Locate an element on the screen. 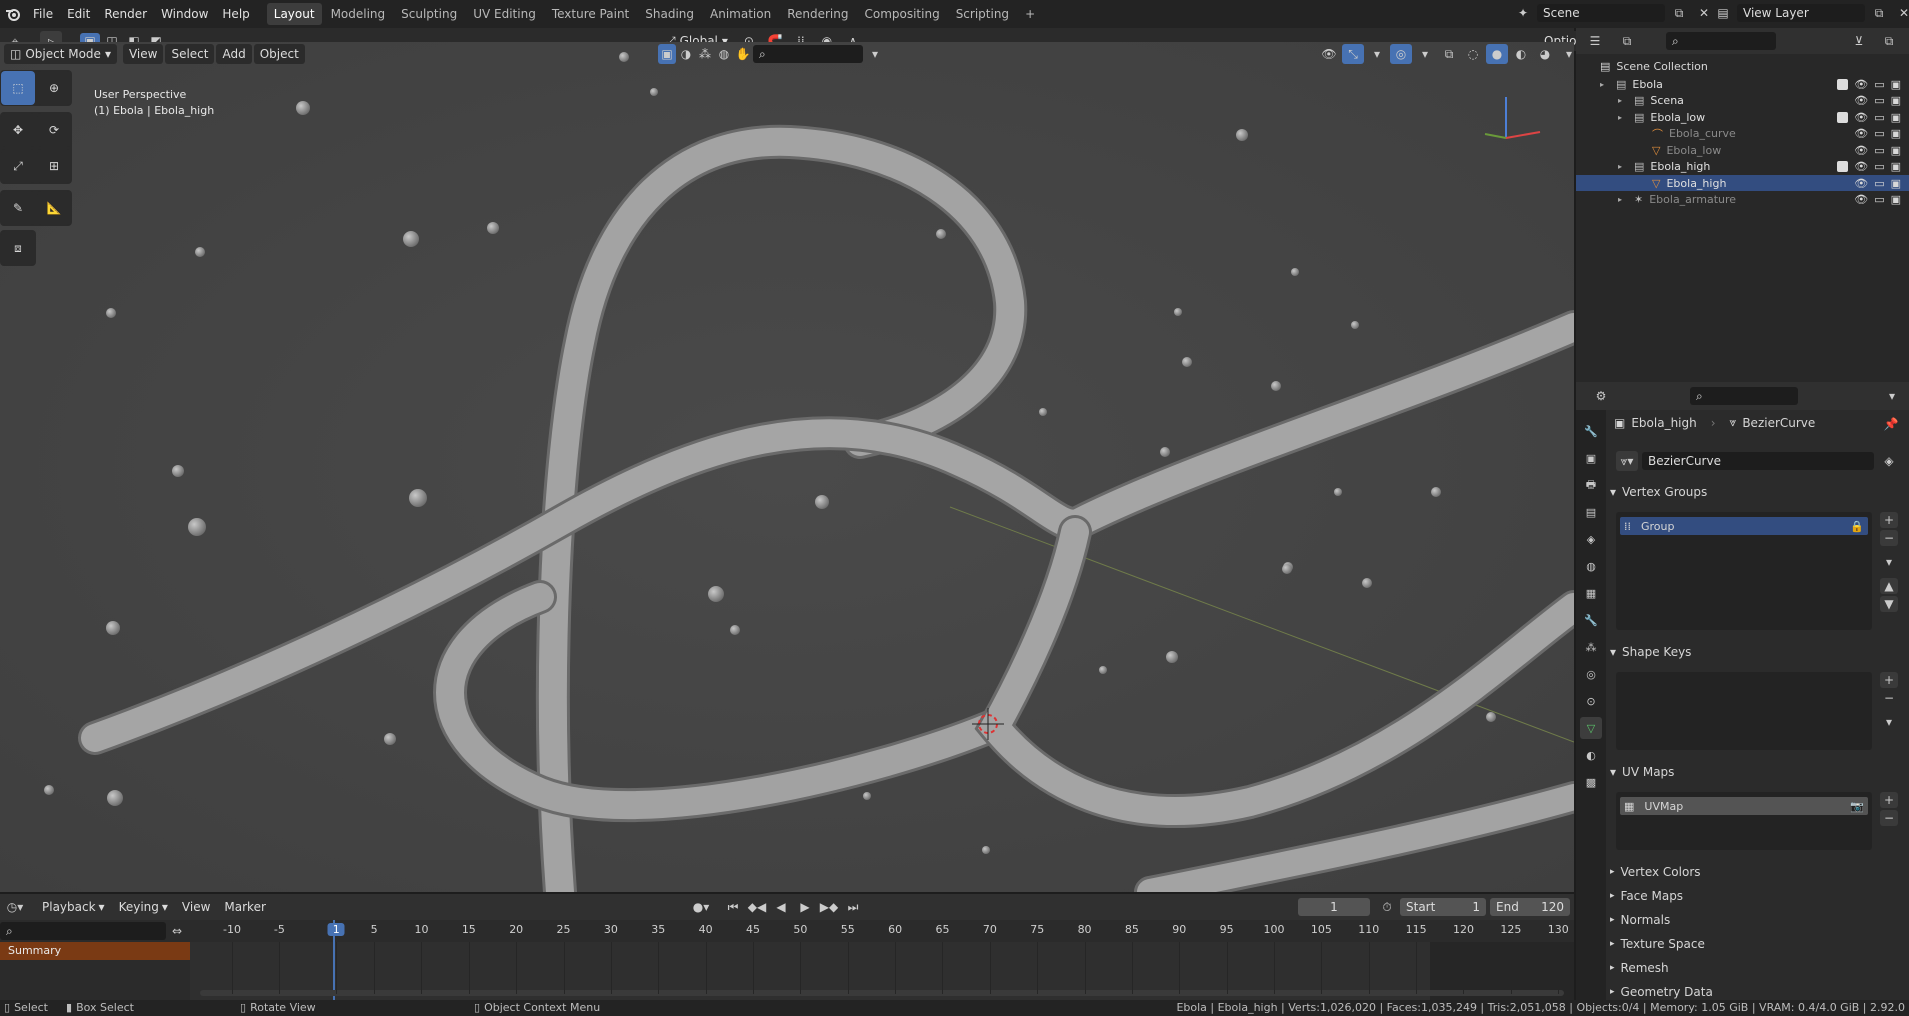  measure-tool-icon: 📐 is located at coordinates (54, 208).